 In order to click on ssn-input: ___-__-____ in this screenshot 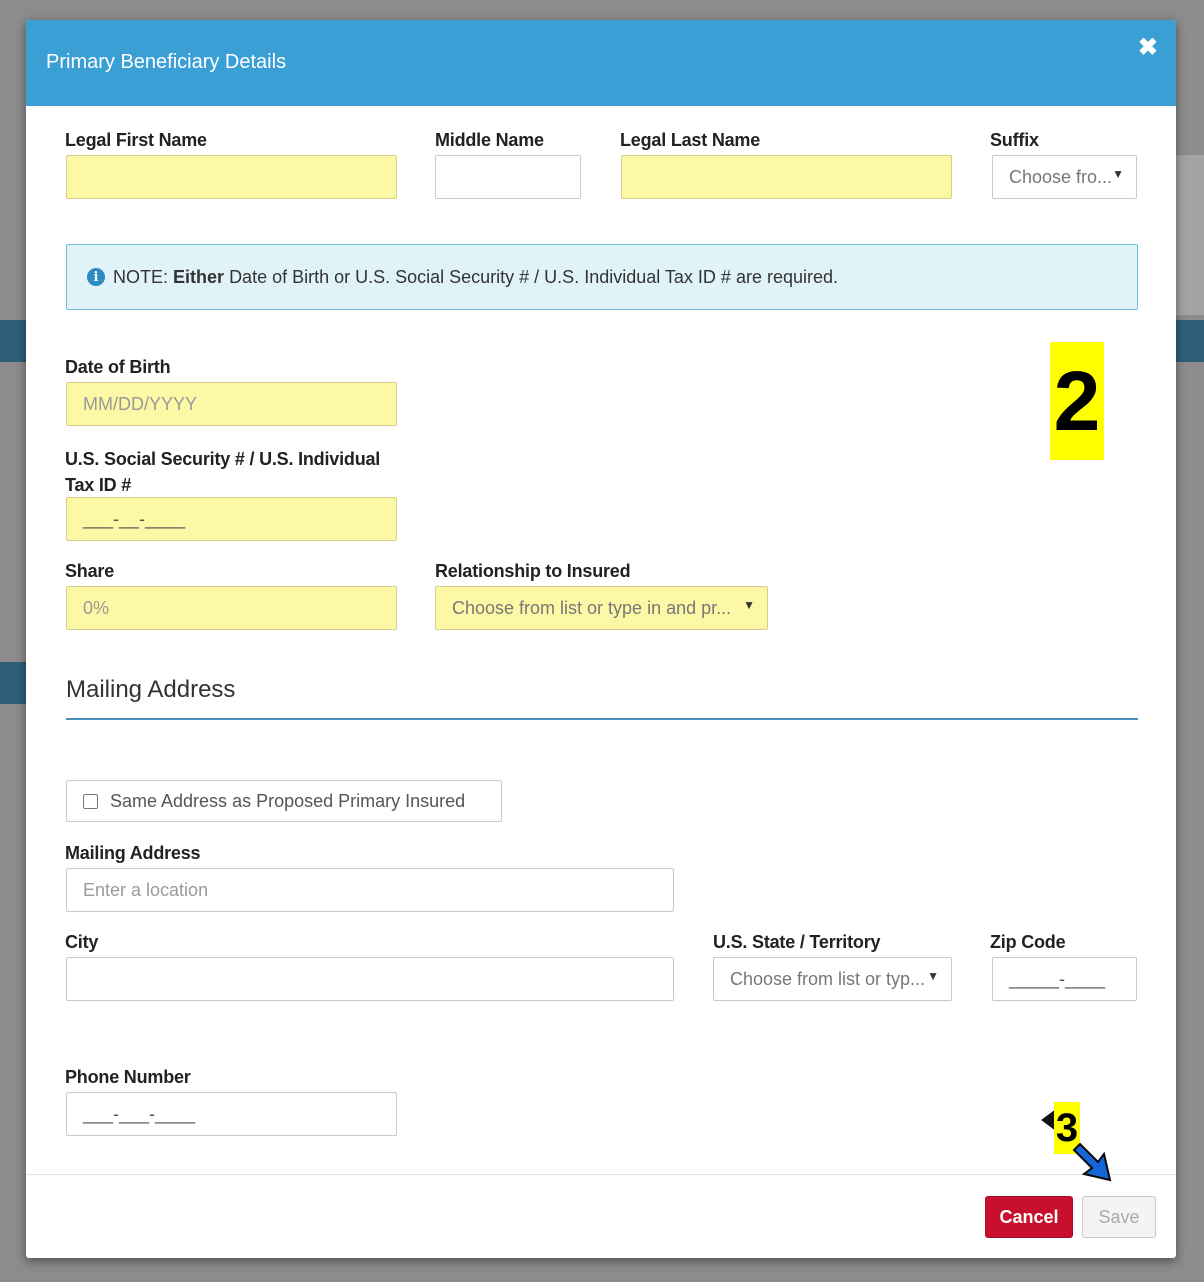, I will do `click(231, 519)`.